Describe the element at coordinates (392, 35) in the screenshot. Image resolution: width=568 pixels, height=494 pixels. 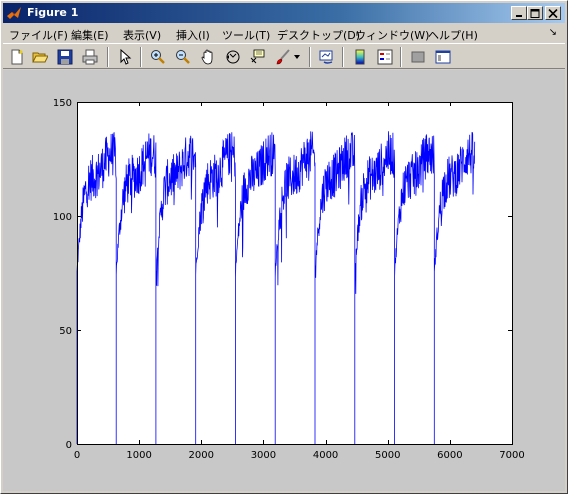
I see `menu-window: ウィンドウ(W)` at that location.